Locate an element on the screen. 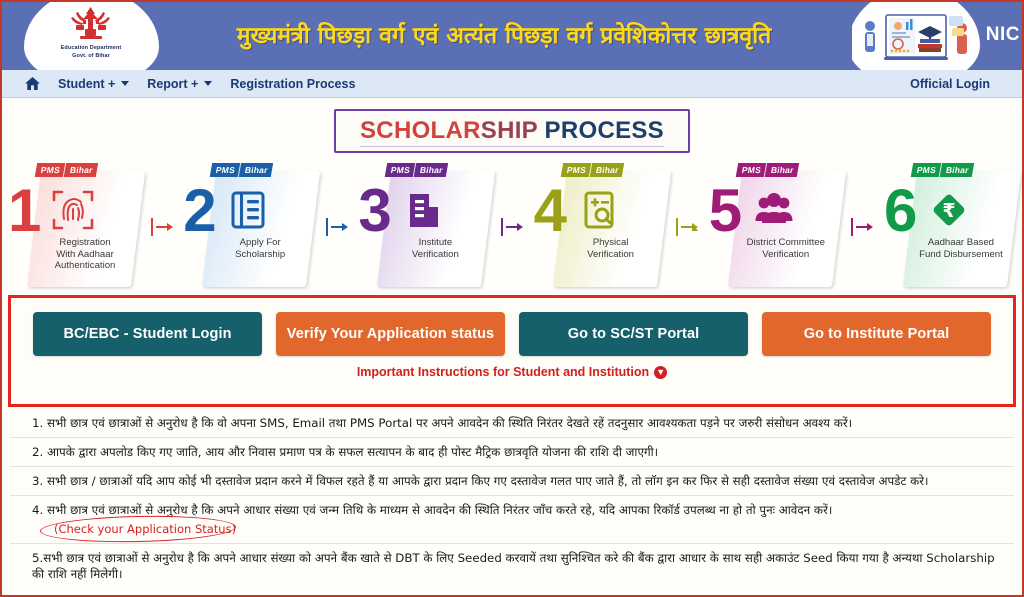 This screenshot has height=597, width=1024. page-title-part1: SCHOLAR is located at coordinates (420, 130).